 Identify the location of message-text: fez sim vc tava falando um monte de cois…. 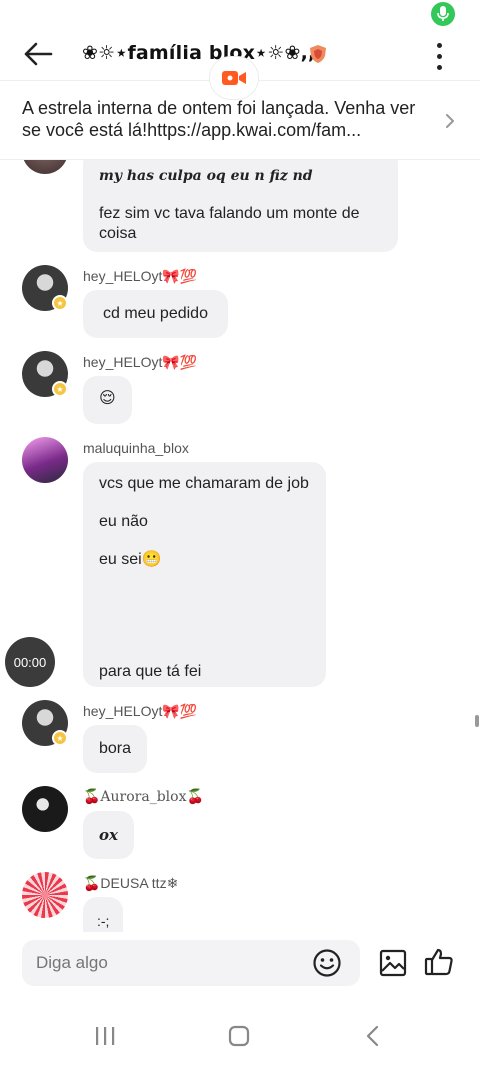
(229, 223).